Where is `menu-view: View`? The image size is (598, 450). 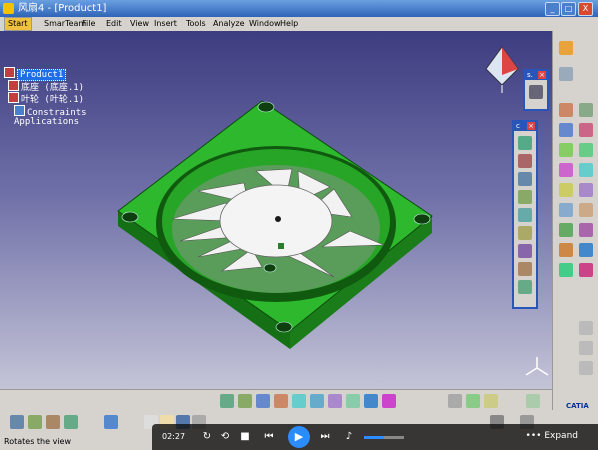 menu-view: View is located at coordinates (139, 24).